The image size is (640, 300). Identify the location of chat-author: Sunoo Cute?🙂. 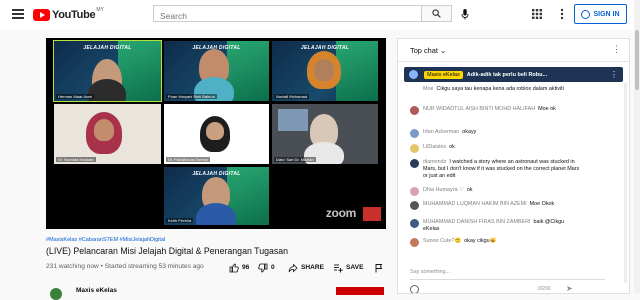
(442, 241).